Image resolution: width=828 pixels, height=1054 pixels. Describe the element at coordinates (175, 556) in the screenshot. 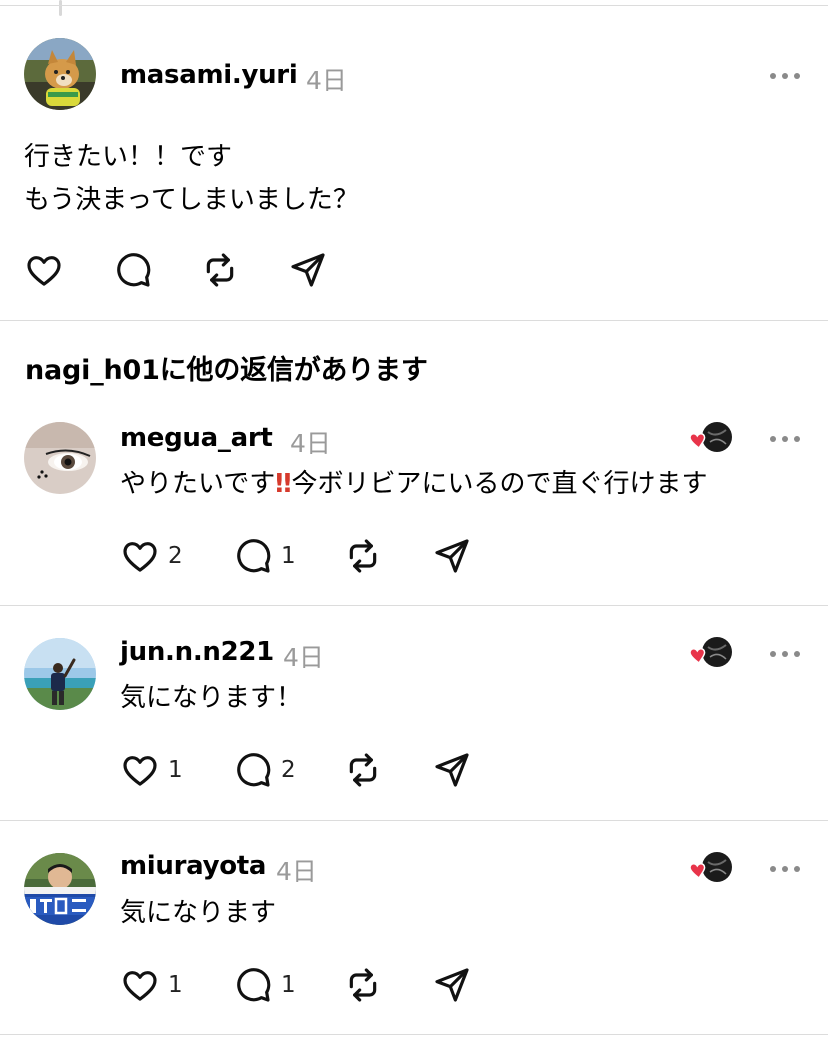

I see `like-count: 2` at that location.